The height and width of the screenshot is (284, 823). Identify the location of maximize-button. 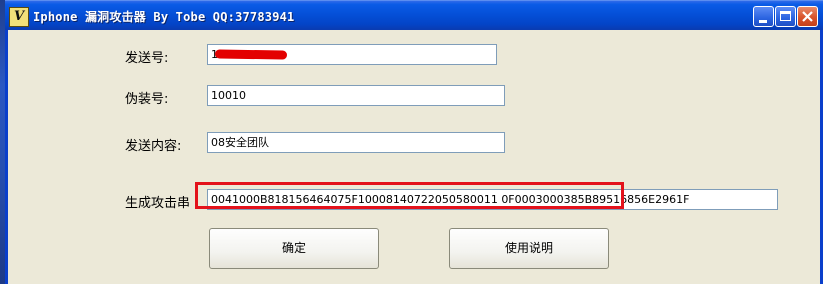
(785, 16).